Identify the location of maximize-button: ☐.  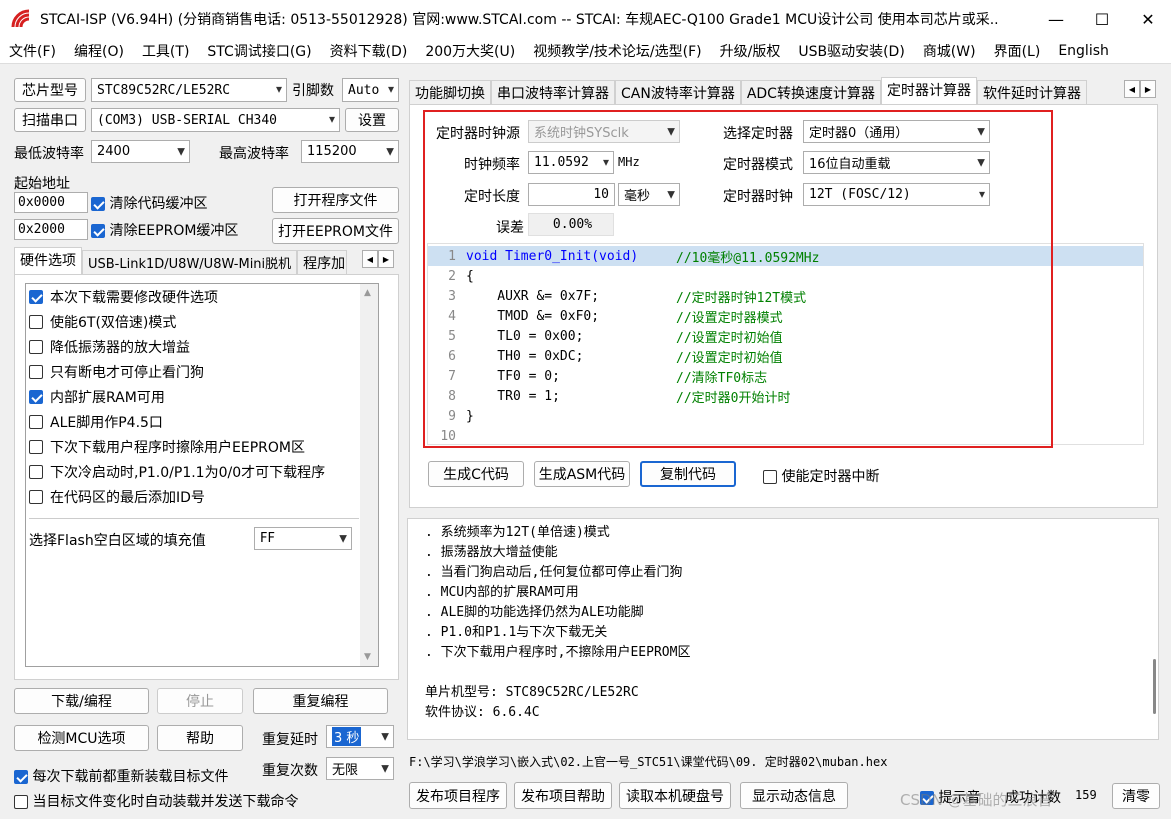
(1102, 19).